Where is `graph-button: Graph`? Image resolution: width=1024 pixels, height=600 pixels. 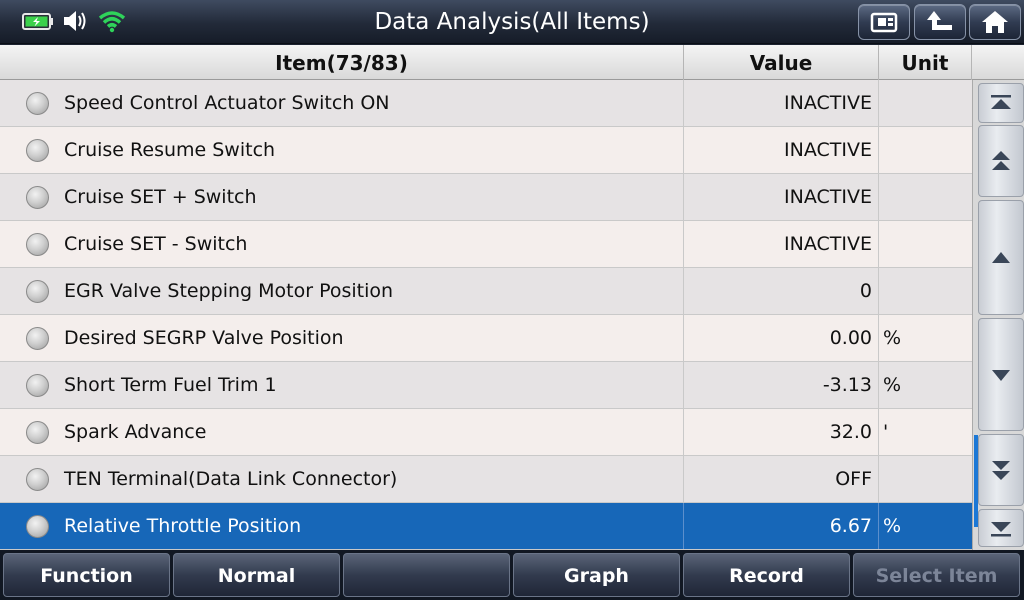
graph-button: Graph is located at coordinates (596, 575).